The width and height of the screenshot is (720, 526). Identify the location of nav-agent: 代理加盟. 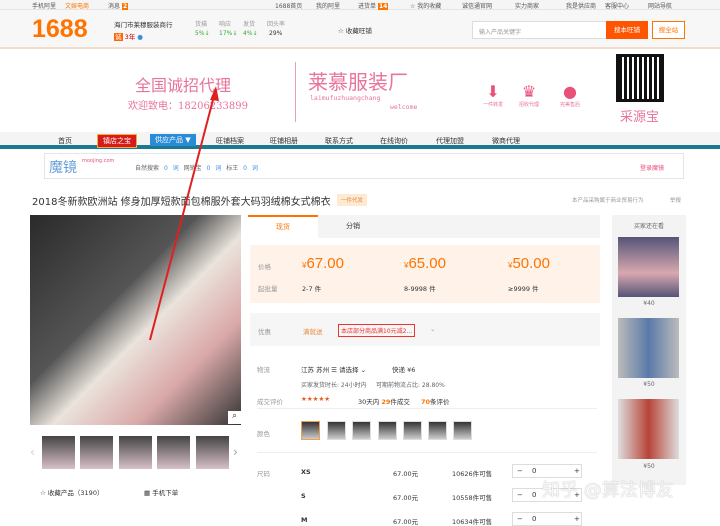
(450, 141).